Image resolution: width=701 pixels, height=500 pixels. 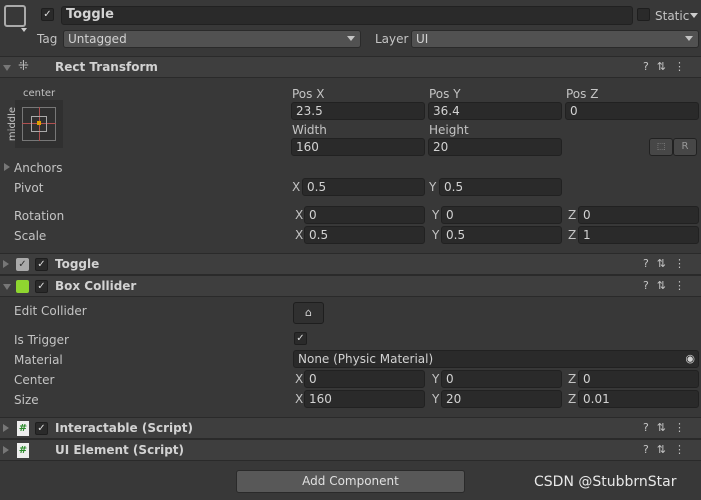 I want to click on component-title: UI Element (Script), so click(x=120, y=450).